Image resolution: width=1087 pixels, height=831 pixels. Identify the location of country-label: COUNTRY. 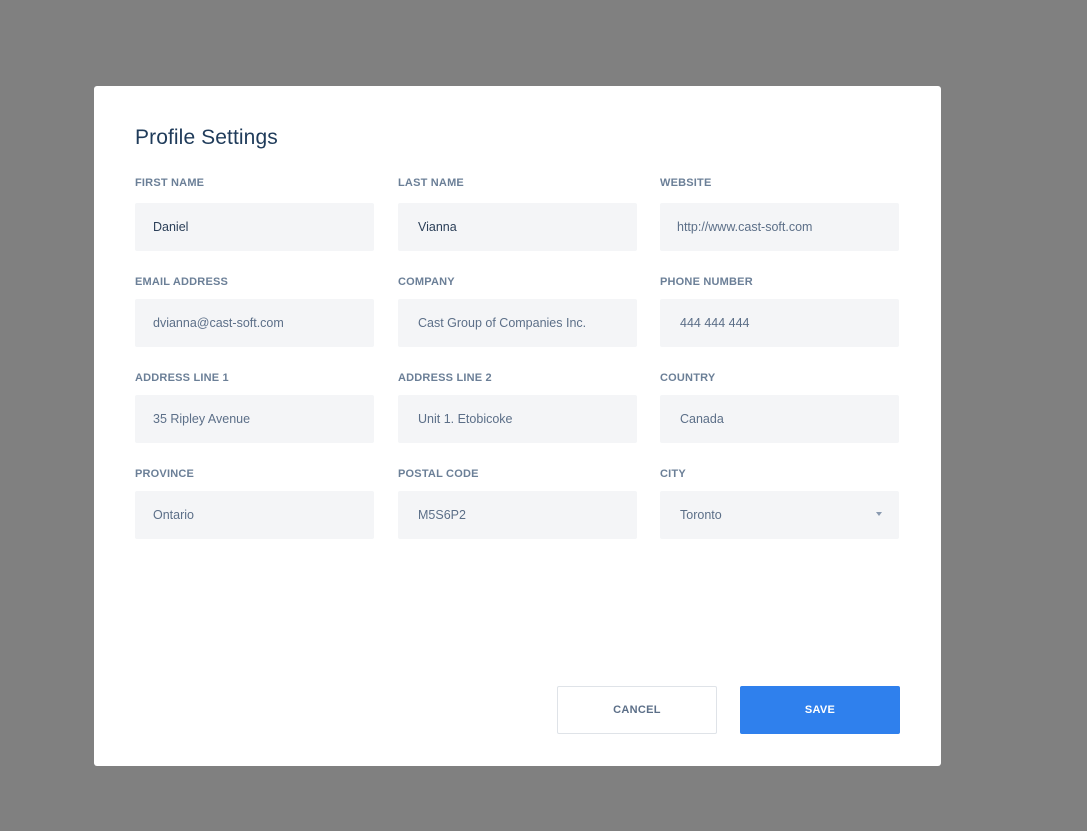
(688, 378).